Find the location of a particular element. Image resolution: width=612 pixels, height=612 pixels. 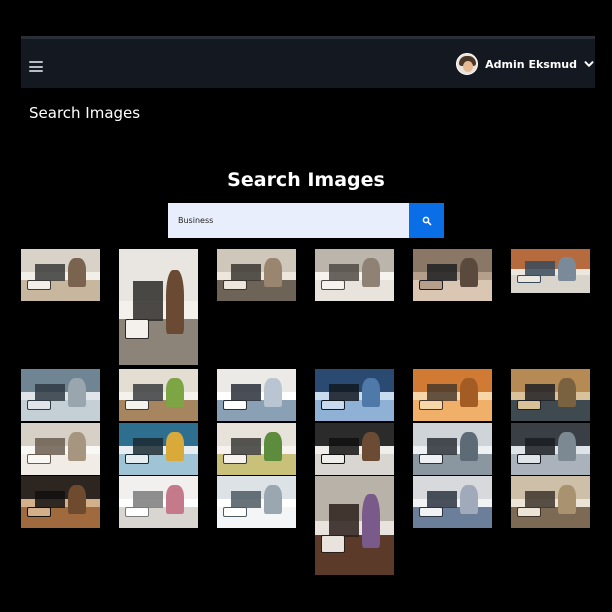

avatar is located at coordinates (467, 64).